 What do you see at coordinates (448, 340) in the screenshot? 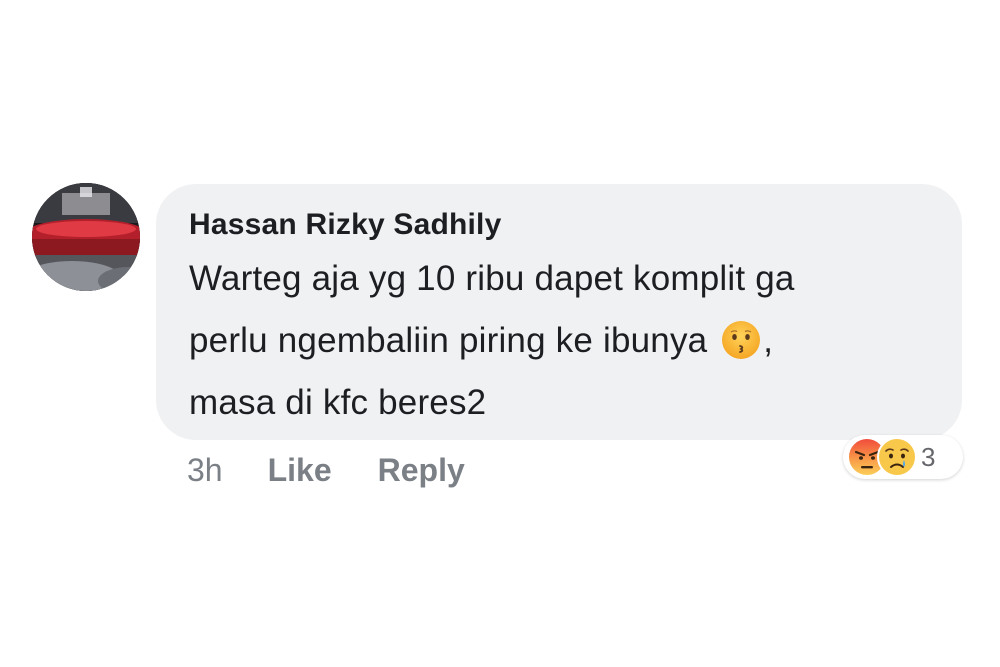
I see `comment-text-line-2-part-1: perlu ngembaliin piring ke ibunya` at bounding box center [448, 340].